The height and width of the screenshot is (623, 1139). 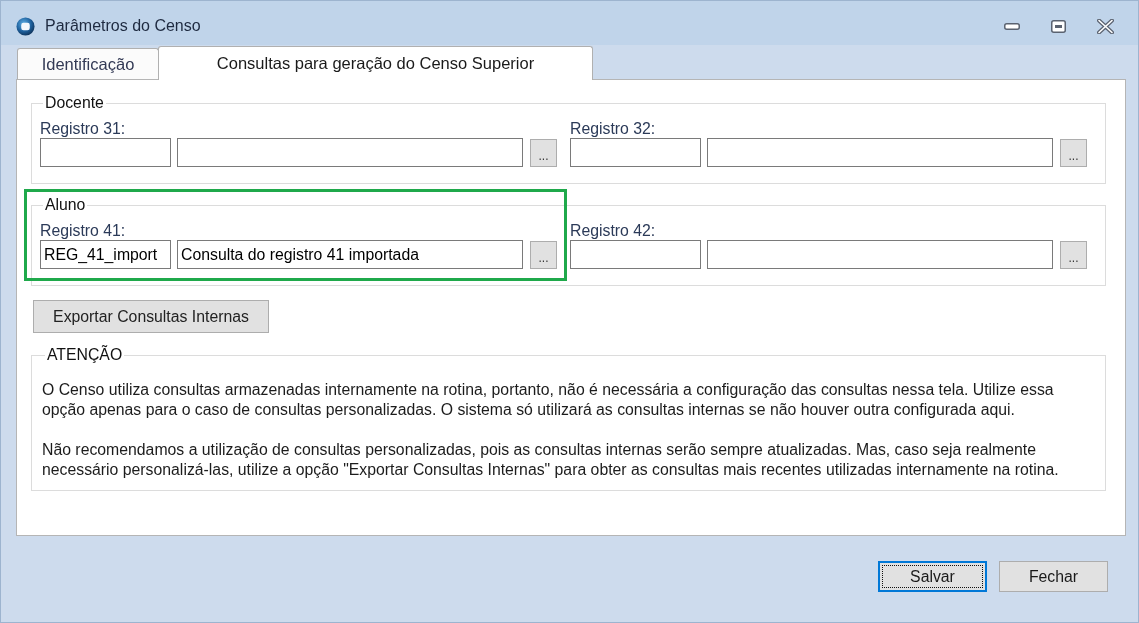 I want to click on group-title: Aluno, so click(x=65, y=205).